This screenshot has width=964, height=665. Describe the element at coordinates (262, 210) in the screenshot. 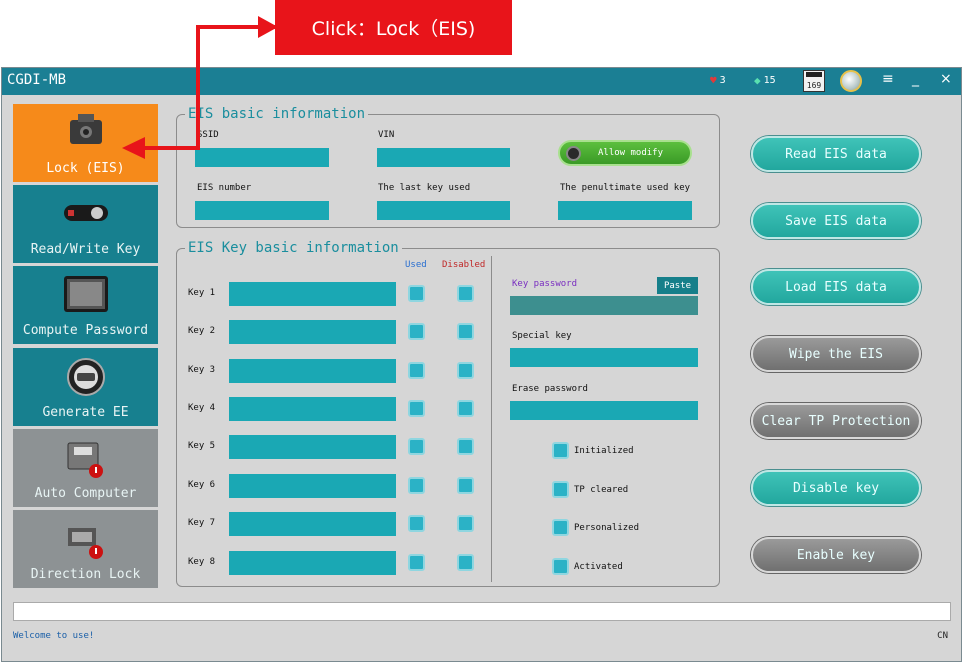

I see `eis-number-field` at that location.